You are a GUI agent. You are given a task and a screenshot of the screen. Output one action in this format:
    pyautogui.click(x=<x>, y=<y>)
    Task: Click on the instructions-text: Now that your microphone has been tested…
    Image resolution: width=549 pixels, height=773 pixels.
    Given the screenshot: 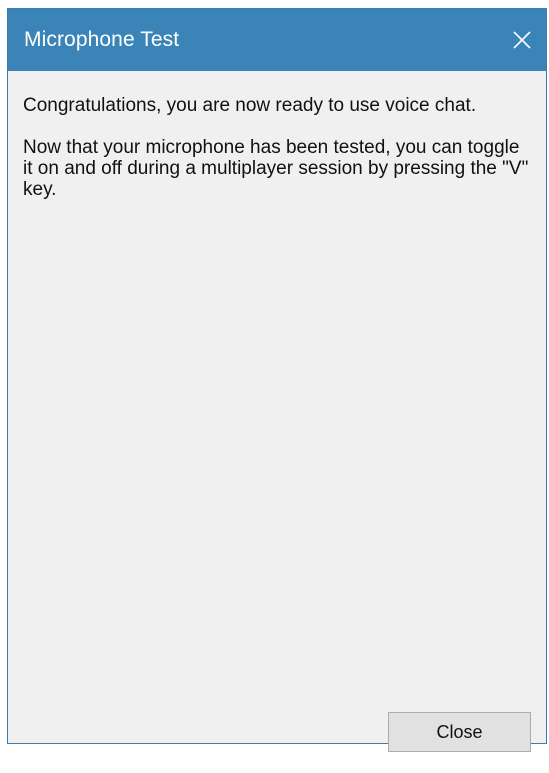 What is the action you would take?
    pyautogui.click(x=276, y=168)
    